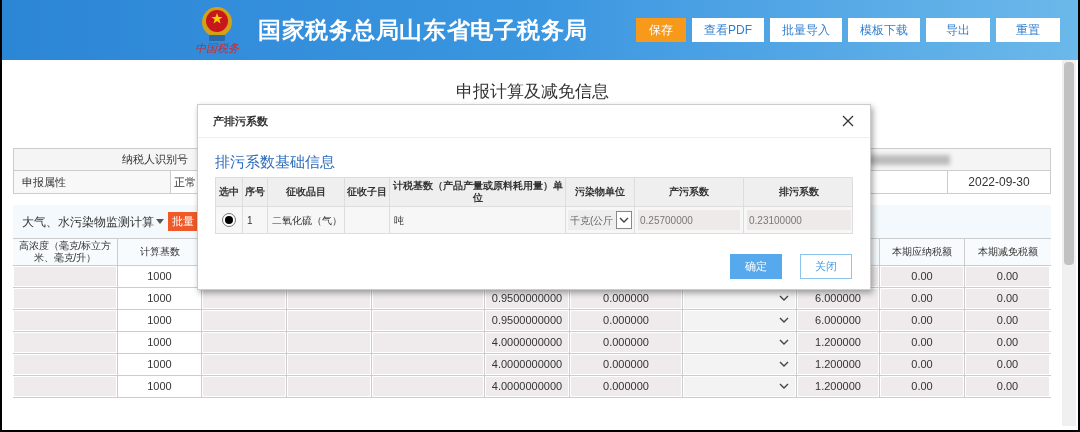 Image resolution: width=1080 pixels, height=432 pixels. What do you see at coordinates (958, 30) in the screenshot?
I see `toolbar-button: 导出` at bounding box center [958, 30].